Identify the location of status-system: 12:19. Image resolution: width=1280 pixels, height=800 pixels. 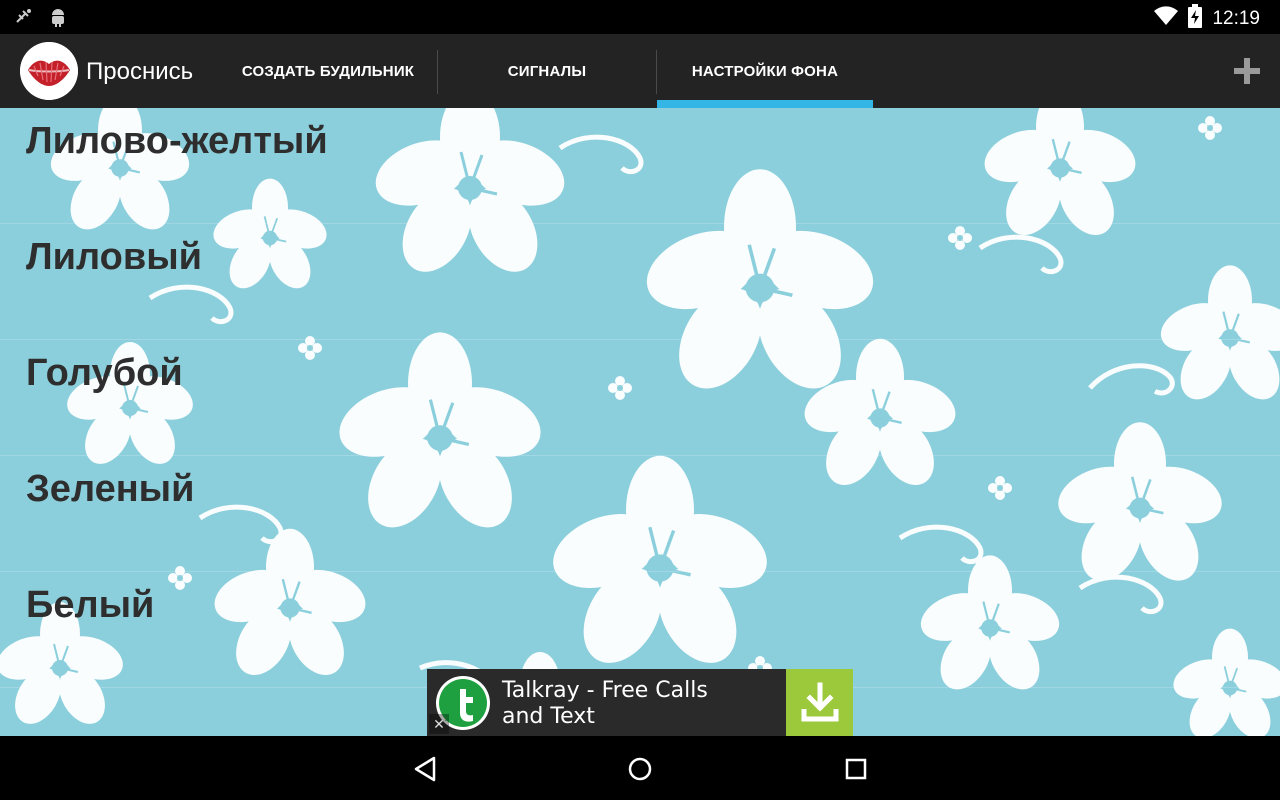
(1207, 18).